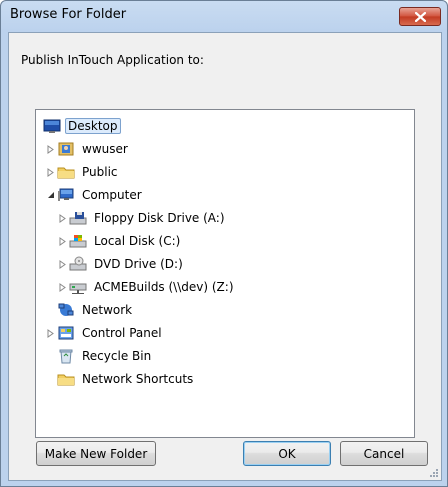  Describe the element at coordinates (50, 195) in the screenshot. I see `collapse-arrow-icon` at that location.